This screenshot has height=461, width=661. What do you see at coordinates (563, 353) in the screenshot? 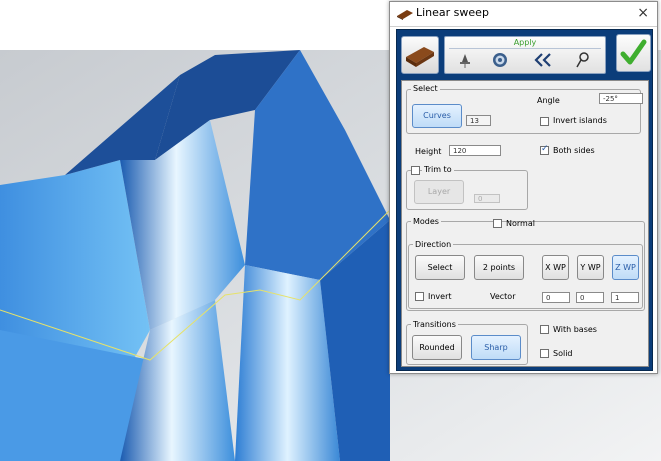
I see `solid-label: Solid` at bounding box center [563, 353].